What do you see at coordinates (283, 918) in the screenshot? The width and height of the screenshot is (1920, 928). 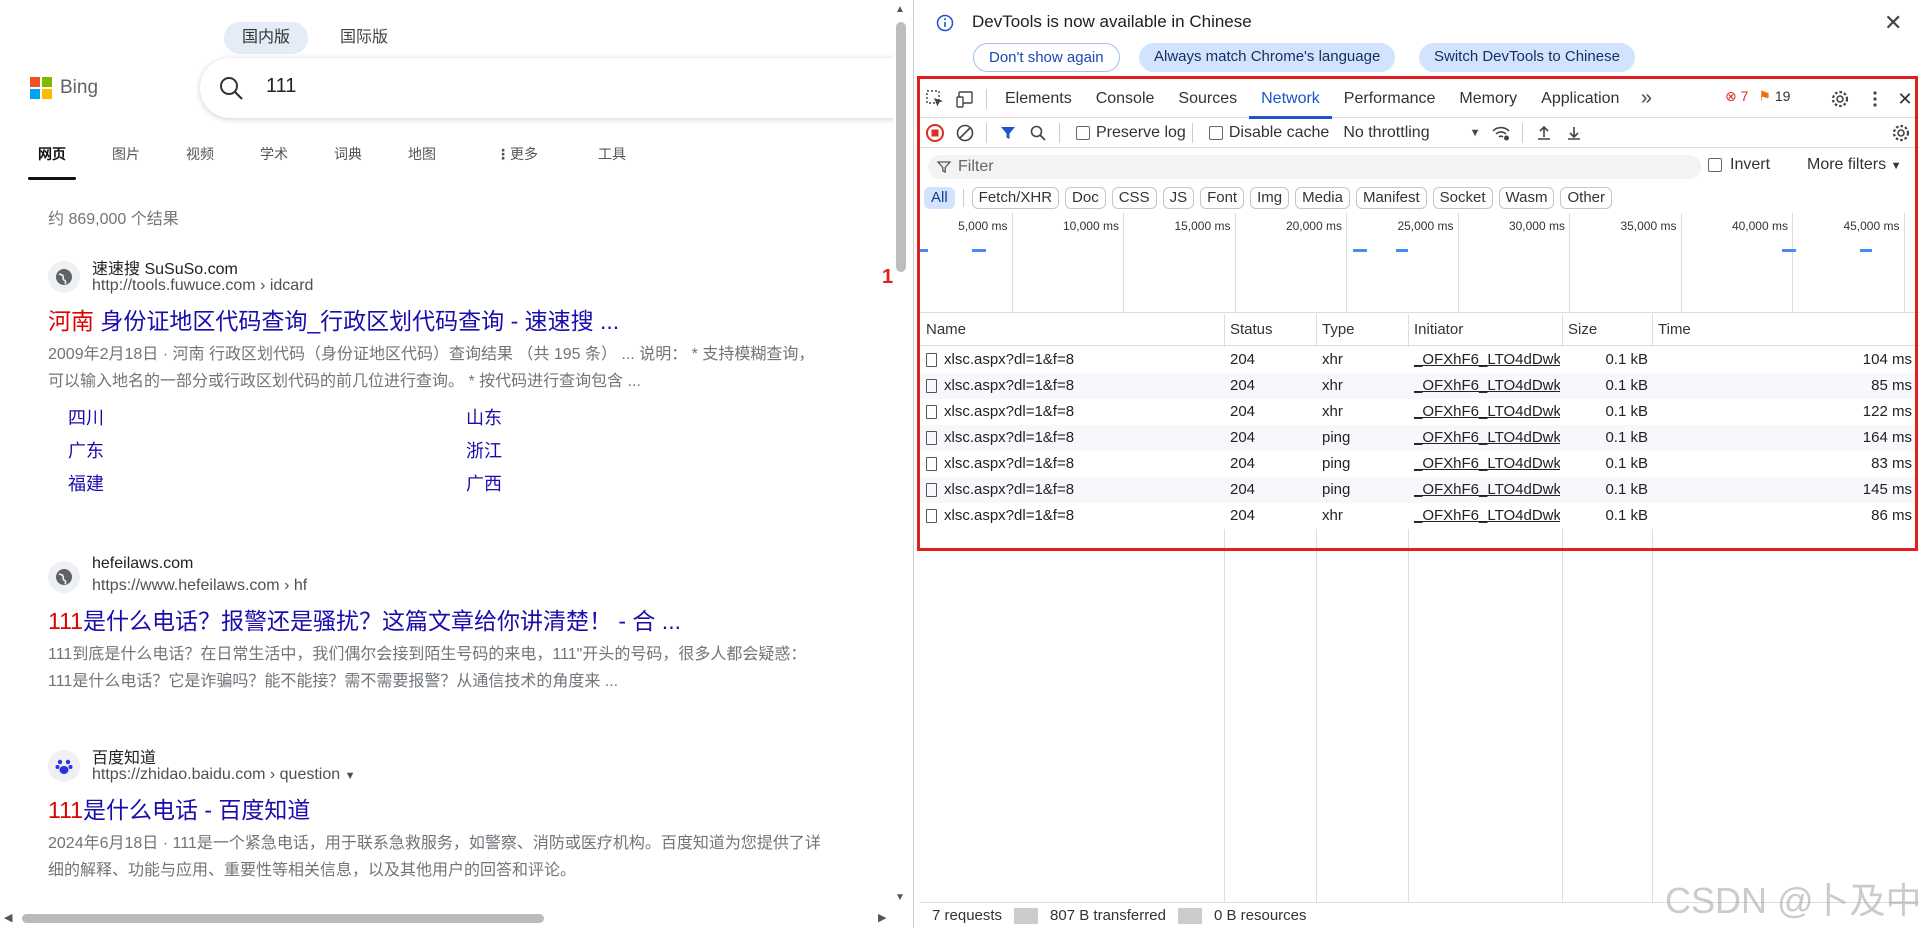 I see `horizontal-scroll-thumb` at bounding box center [283, 918].